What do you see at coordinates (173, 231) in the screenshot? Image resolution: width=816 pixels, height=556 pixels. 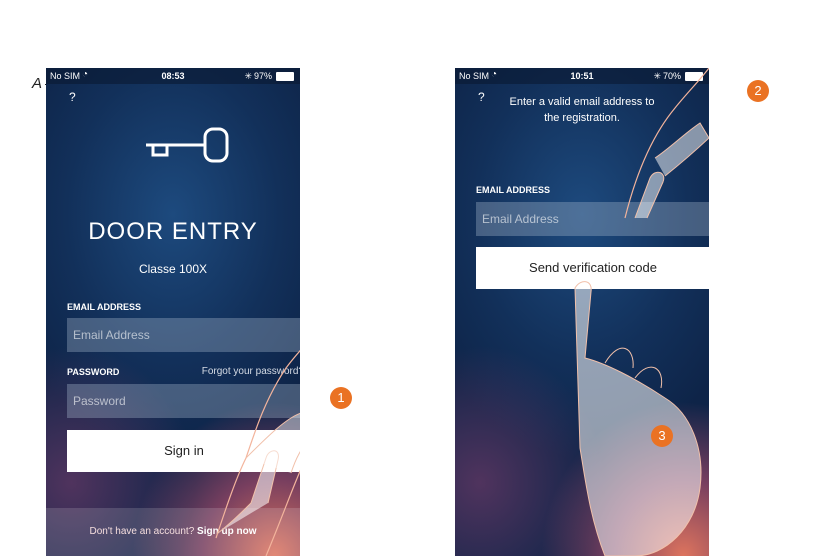 I see `app-title: DOOR ENTRY` at bounding box center [173, 231].